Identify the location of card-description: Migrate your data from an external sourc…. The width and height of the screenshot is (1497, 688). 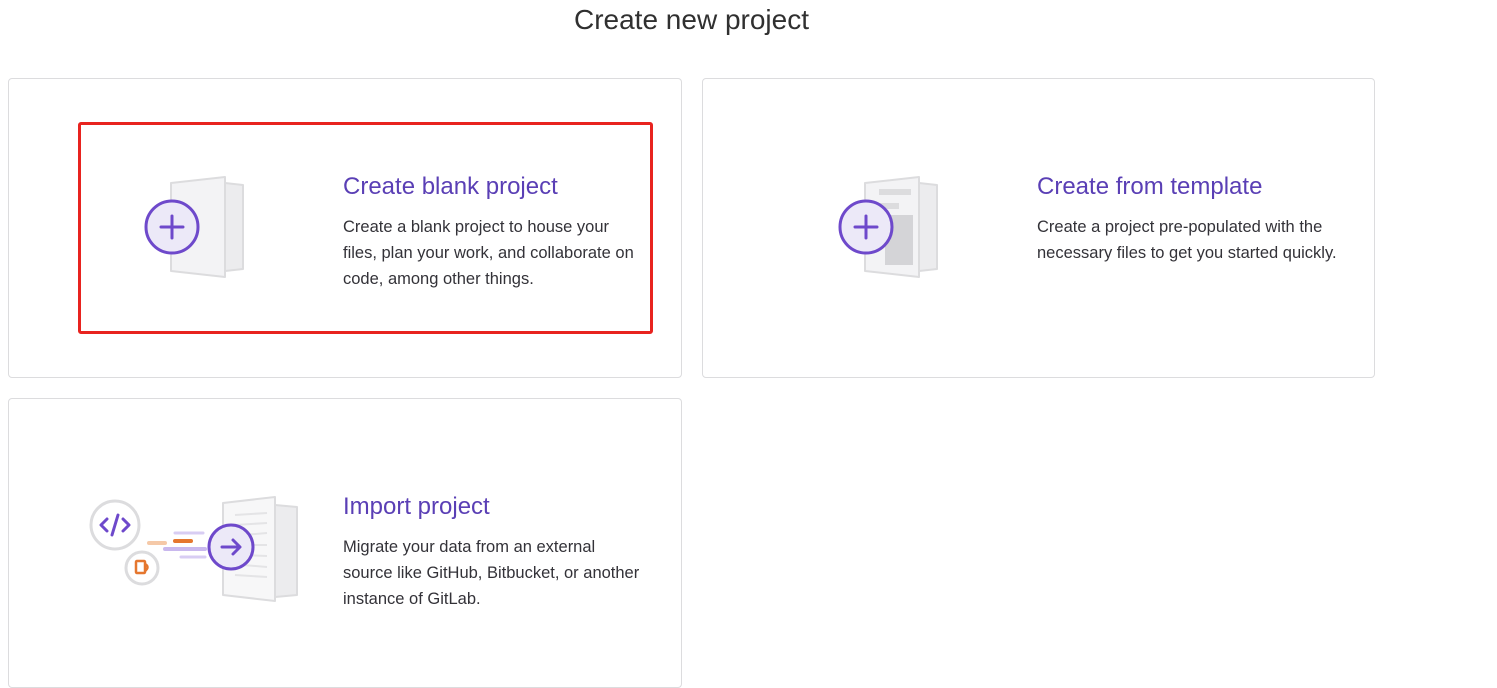
(491, 572).